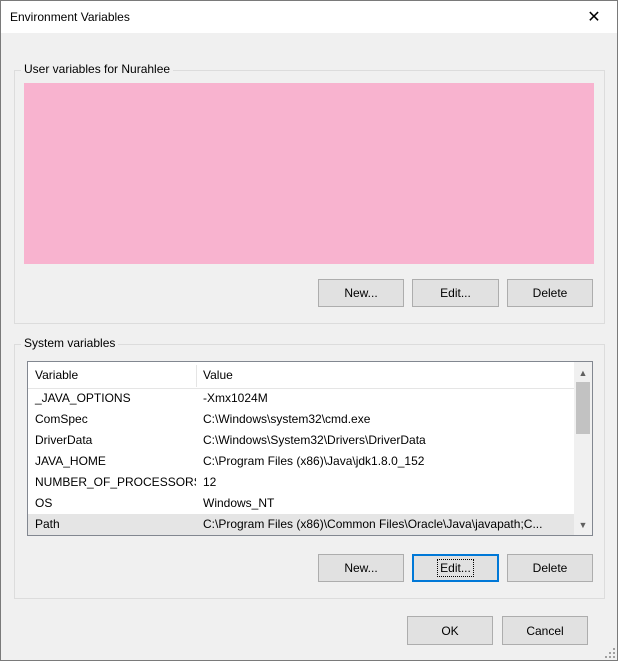  What do you see at coordinates (44, 503) in the screenshot?
I see `row-variable-name: OS` at bounding box center [44, 503].